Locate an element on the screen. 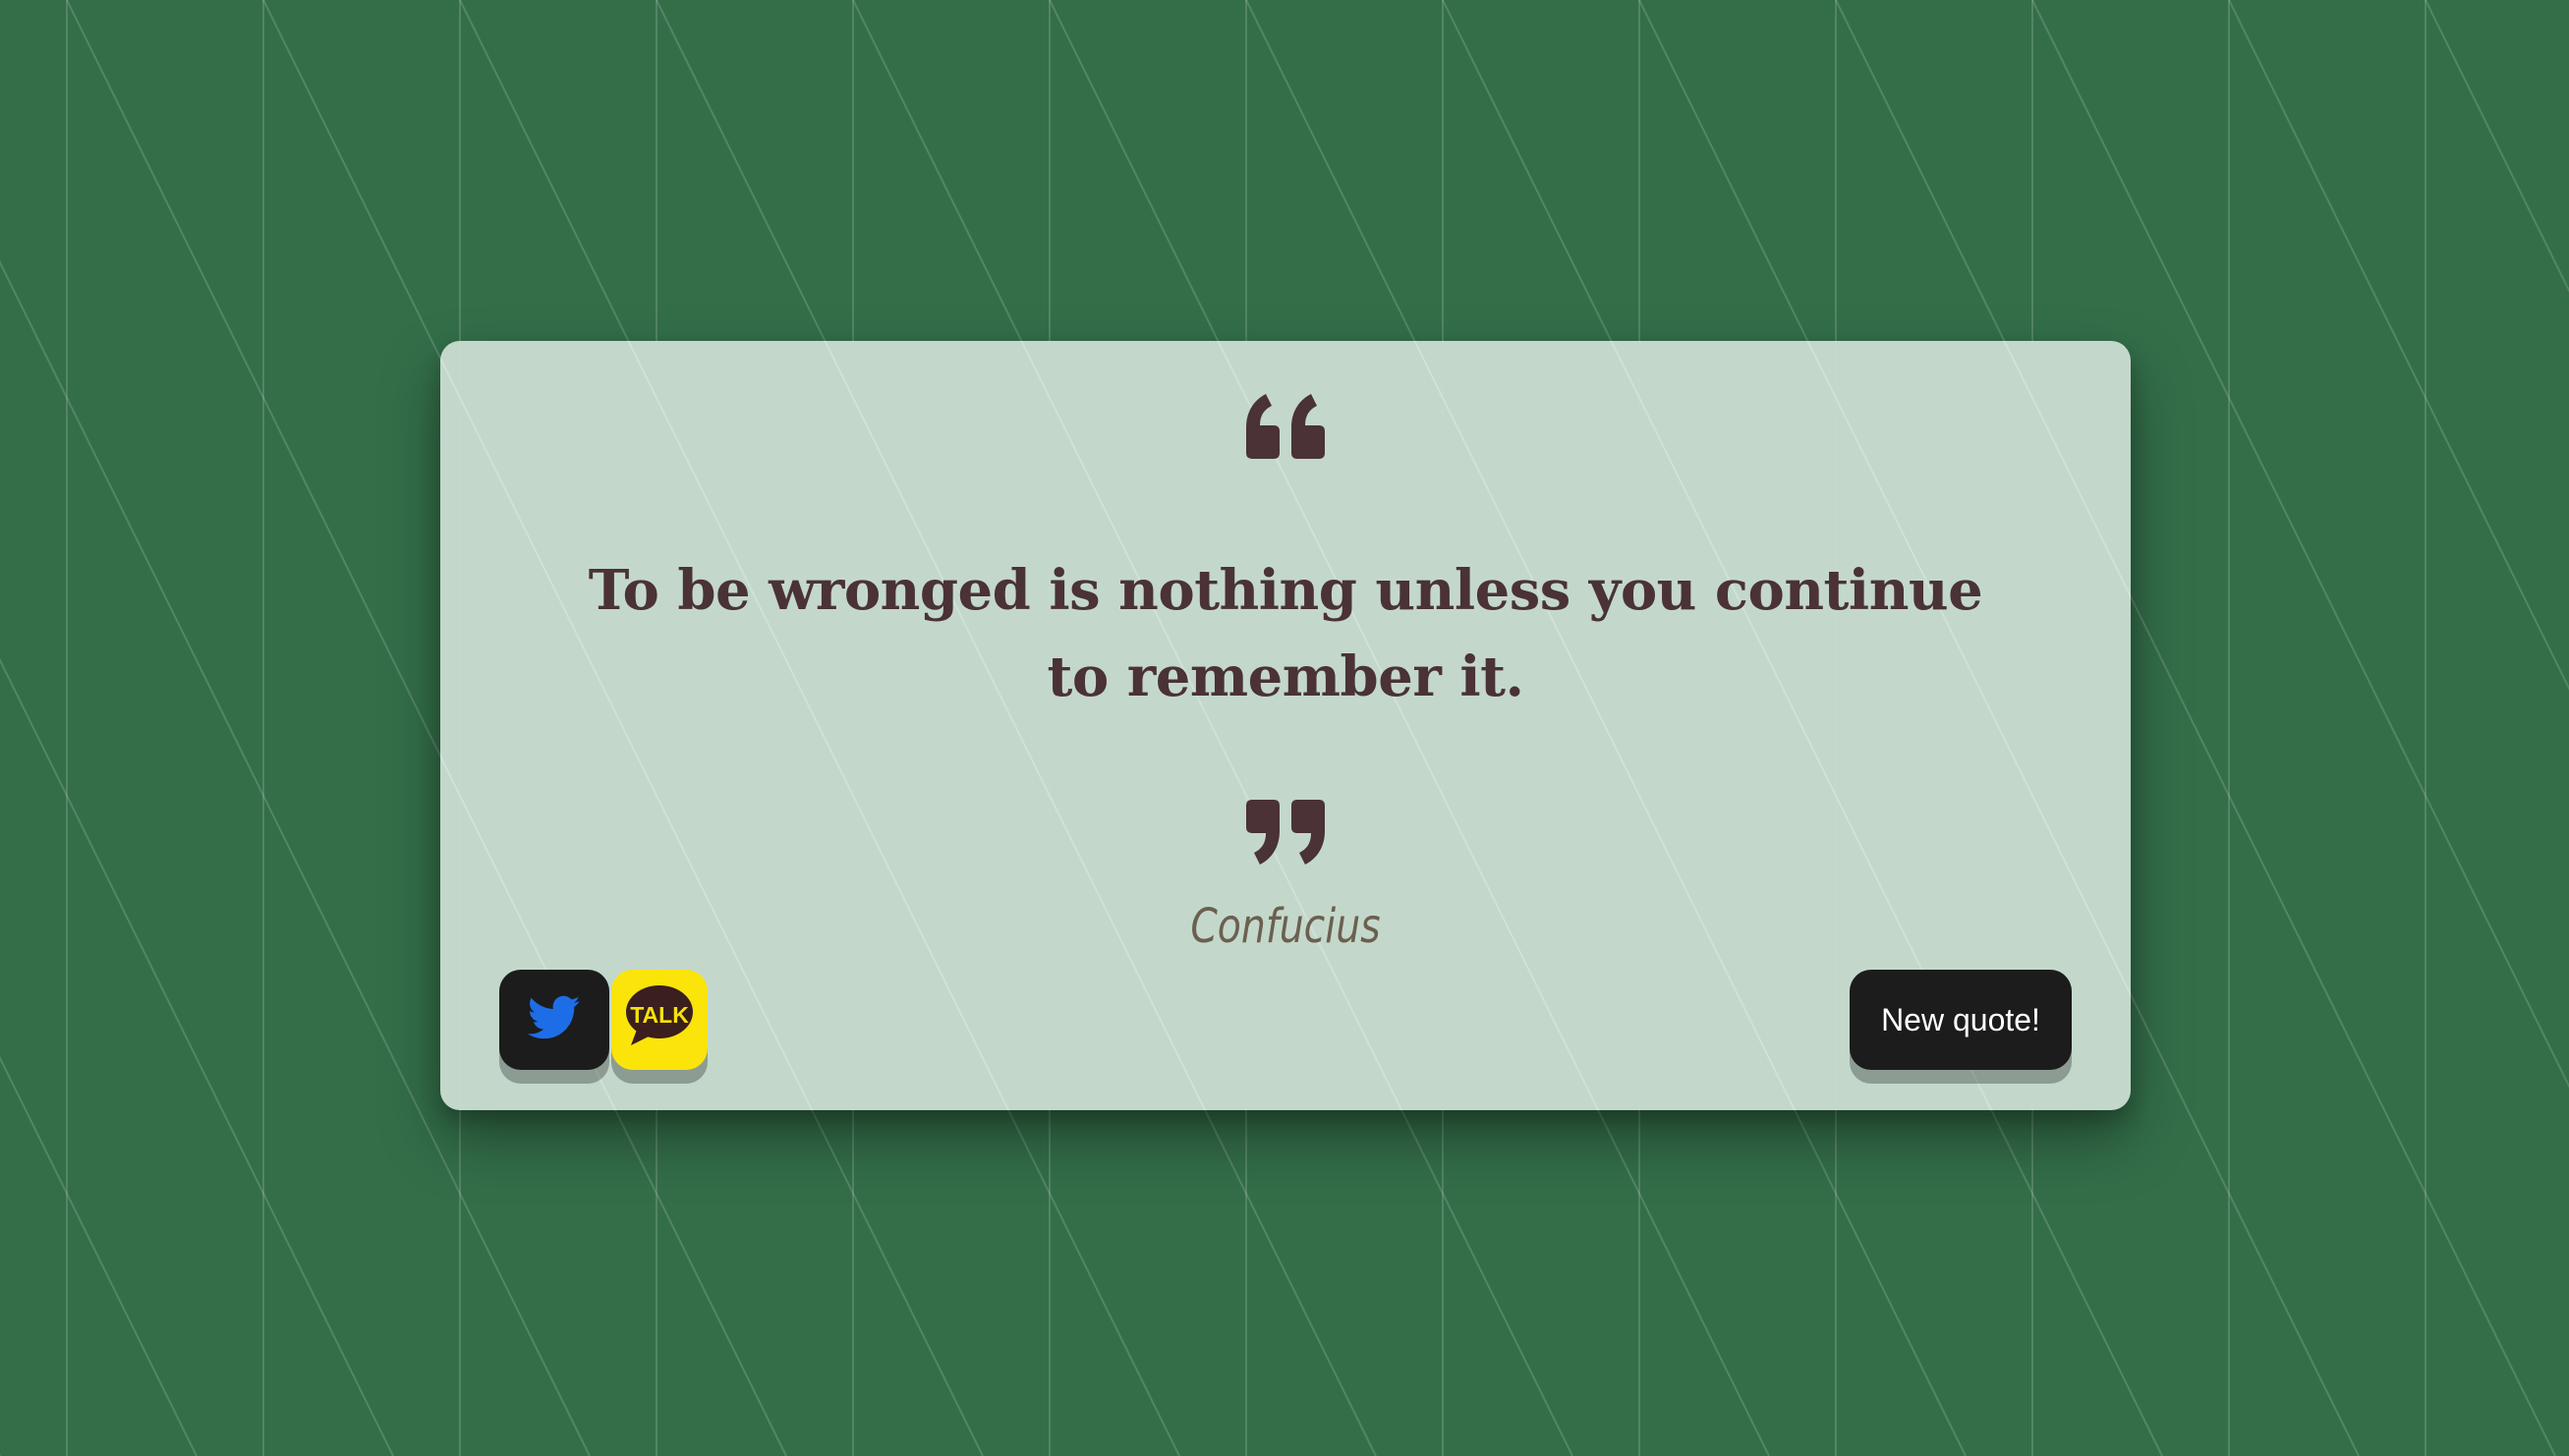 The height and width of the screenshot is (1456, 2569). quote-open-icon is located at coordinates (1286, 426).